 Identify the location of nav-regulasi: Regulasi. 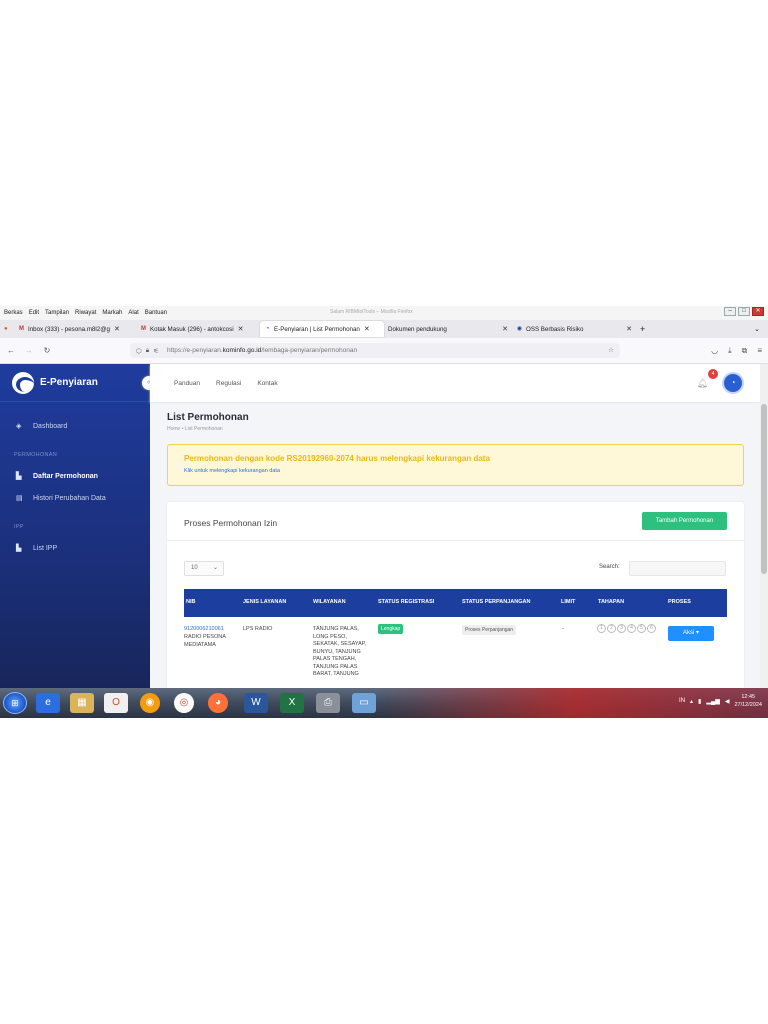
(228, 383).